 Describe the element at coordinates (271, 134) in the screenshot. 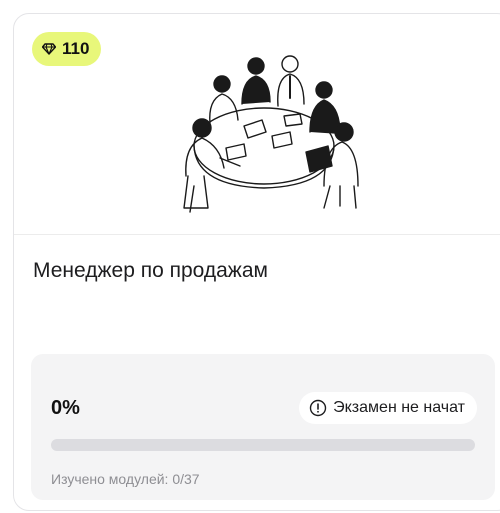

I see `team-meeting-illustration` at that location.